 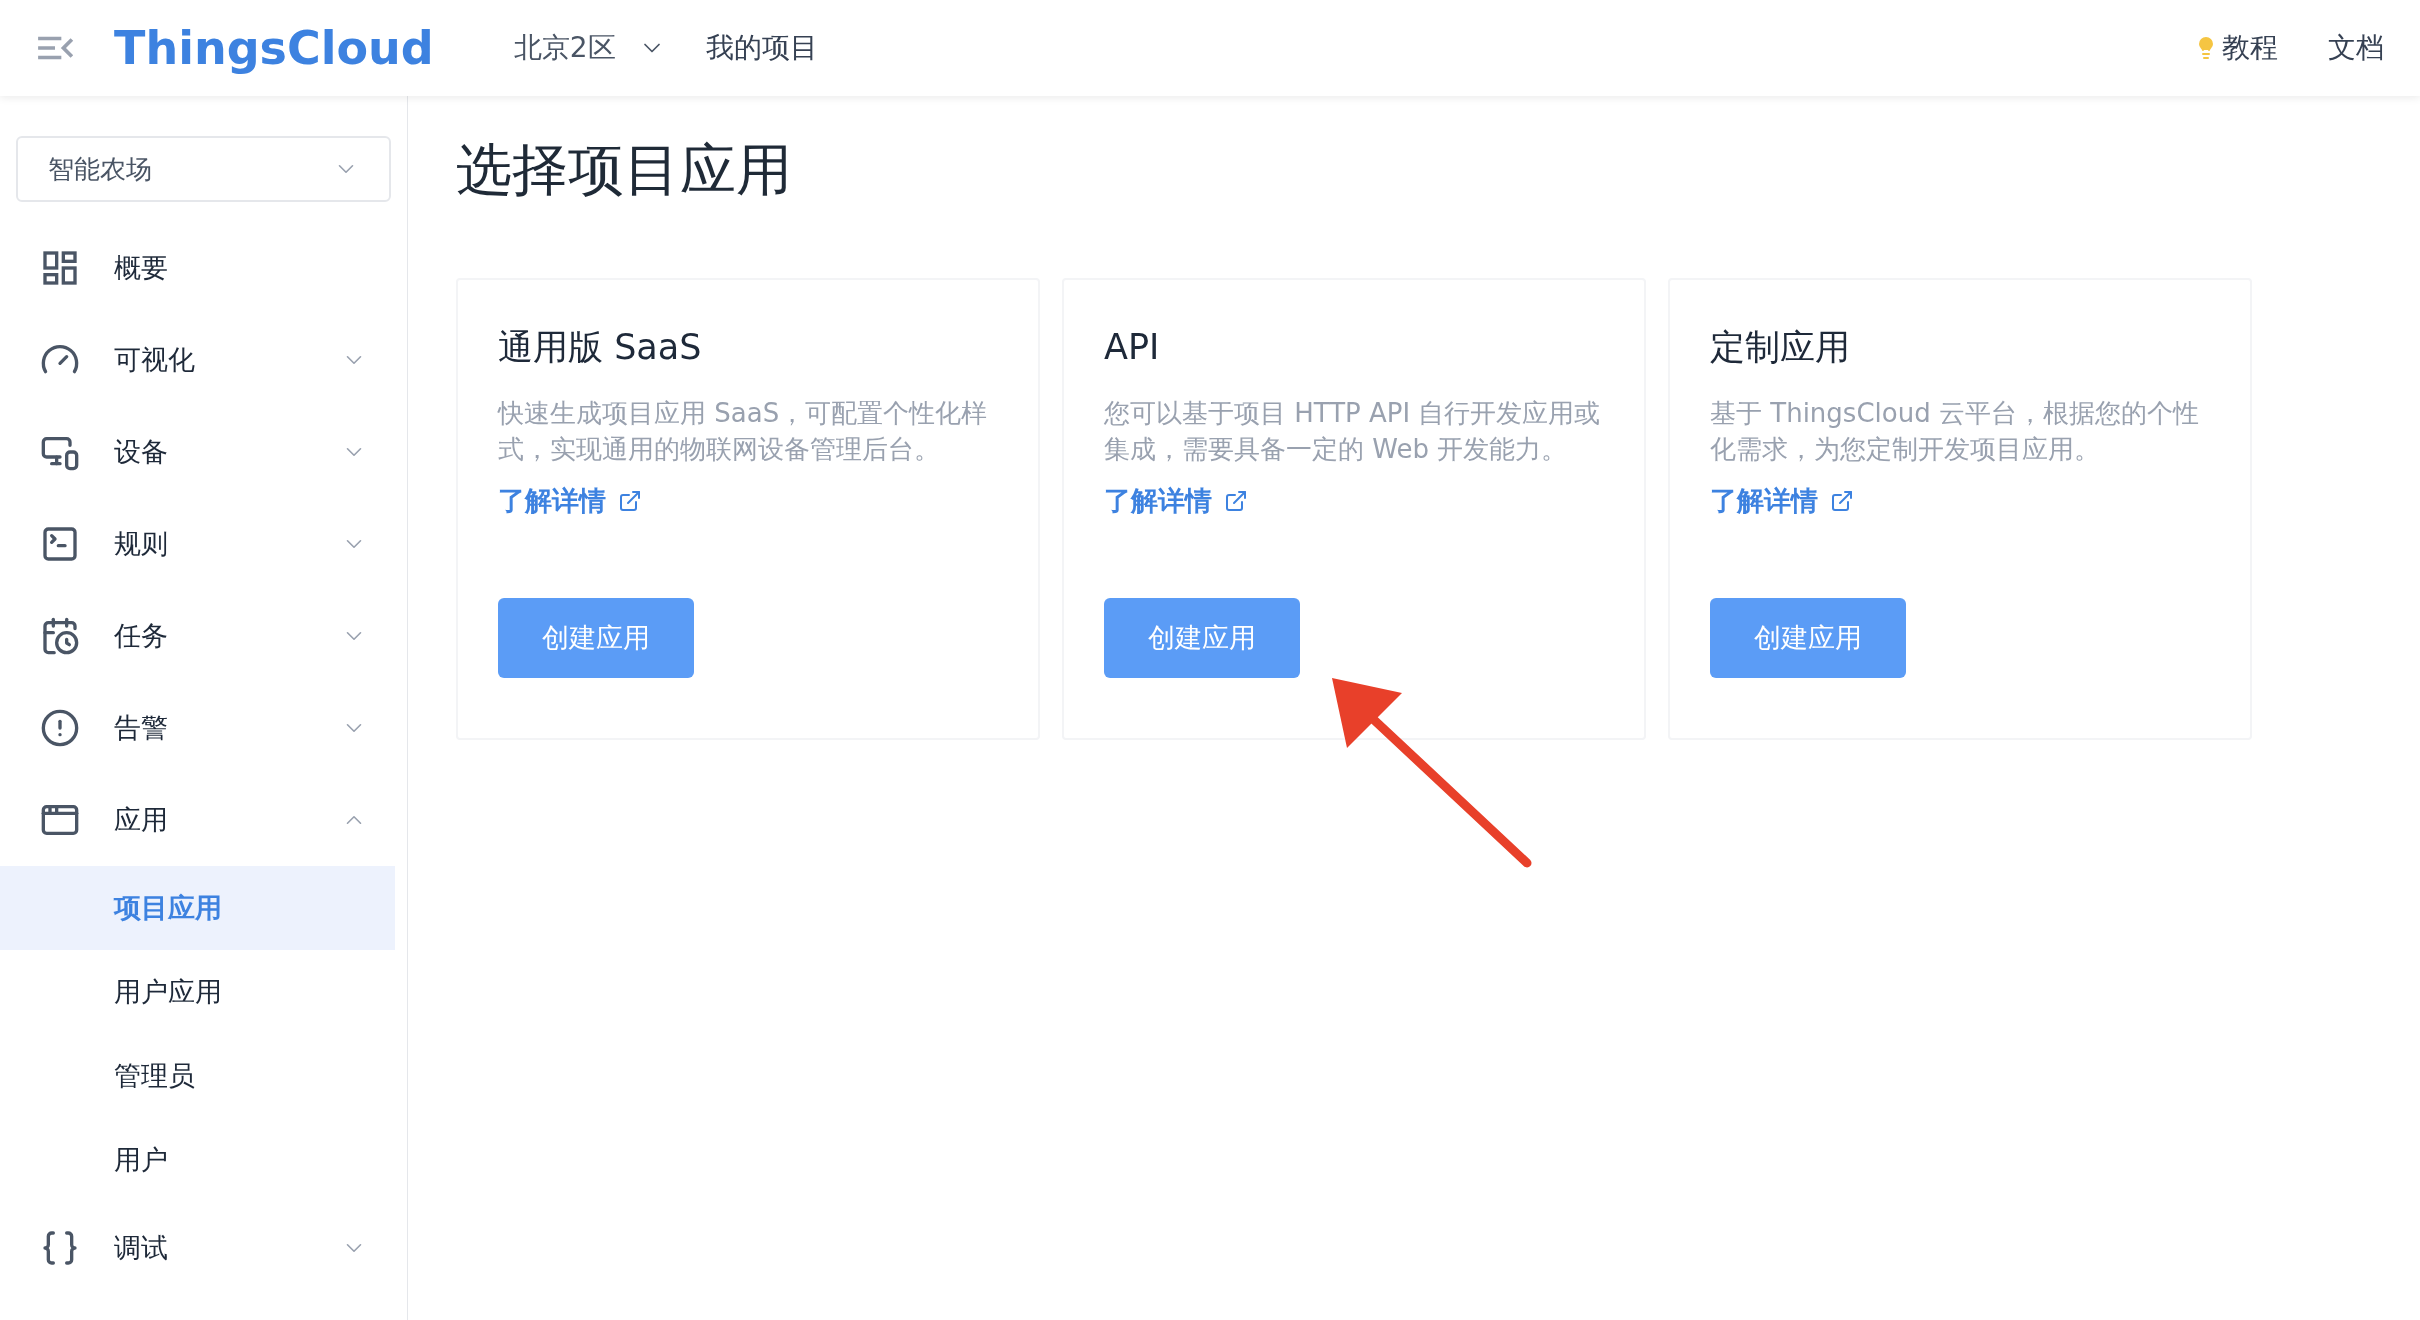 What do you see at coordinates (203, 452) in the screenshot?
I see `sidebar-item: 设备` at bounding box center [203, 452].